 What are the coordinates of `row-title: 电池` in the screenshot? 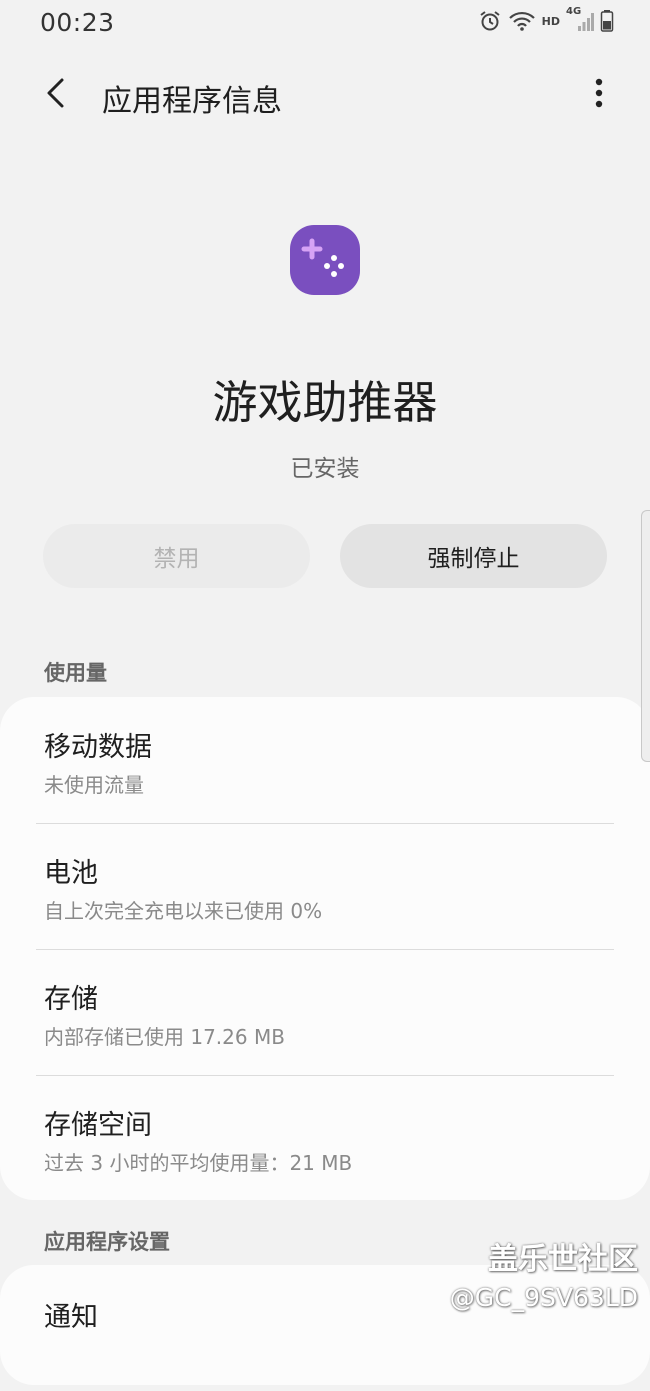 It's located at (71, 873).